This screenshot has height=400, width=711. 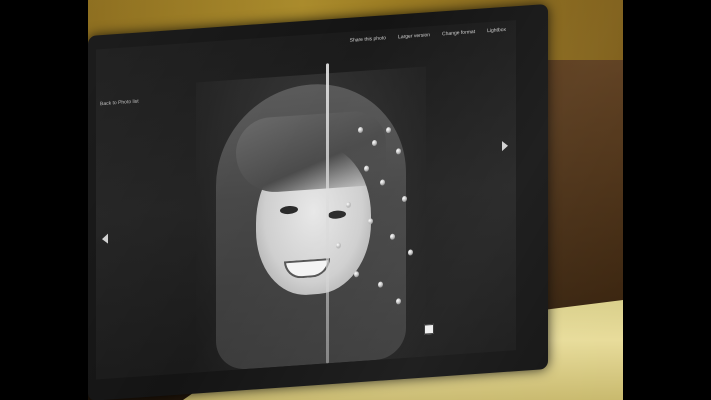 What do you see at coordinates (496, 31) in the screenshot?
I see `toolbar-item: Lightbox` at bounding box center [496, 31].